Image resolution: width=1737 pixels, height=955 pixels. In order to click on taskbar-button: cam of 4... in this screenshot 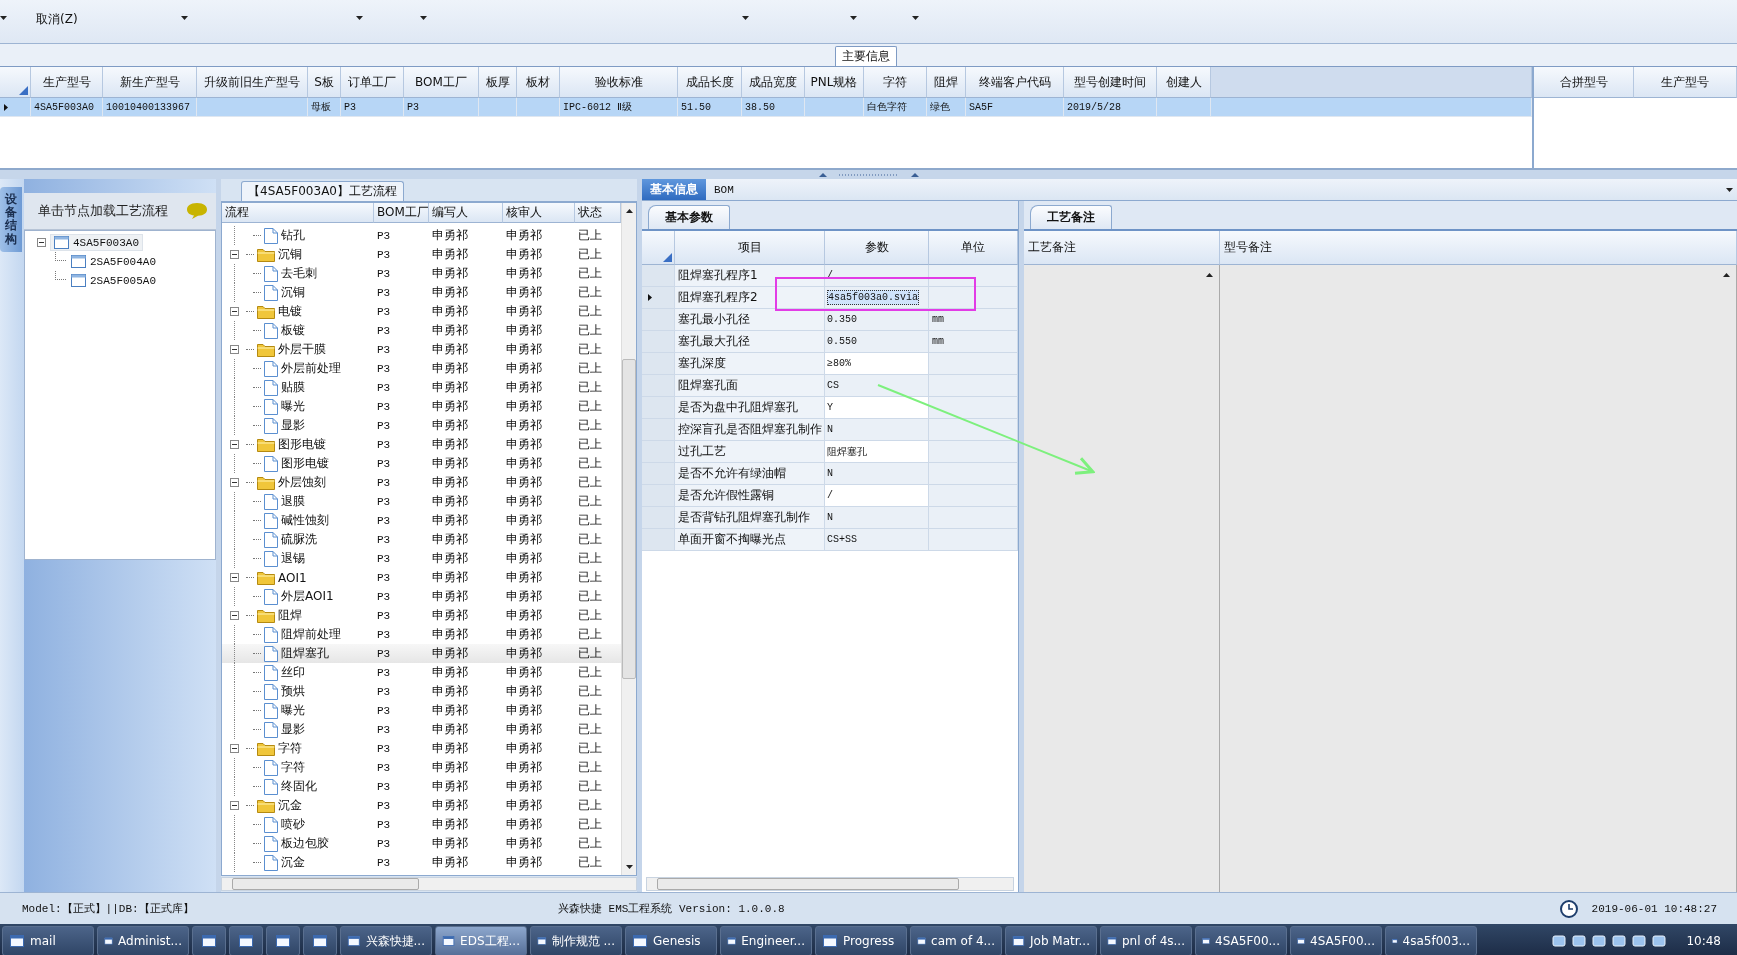, I will do `click(956, 940)`.